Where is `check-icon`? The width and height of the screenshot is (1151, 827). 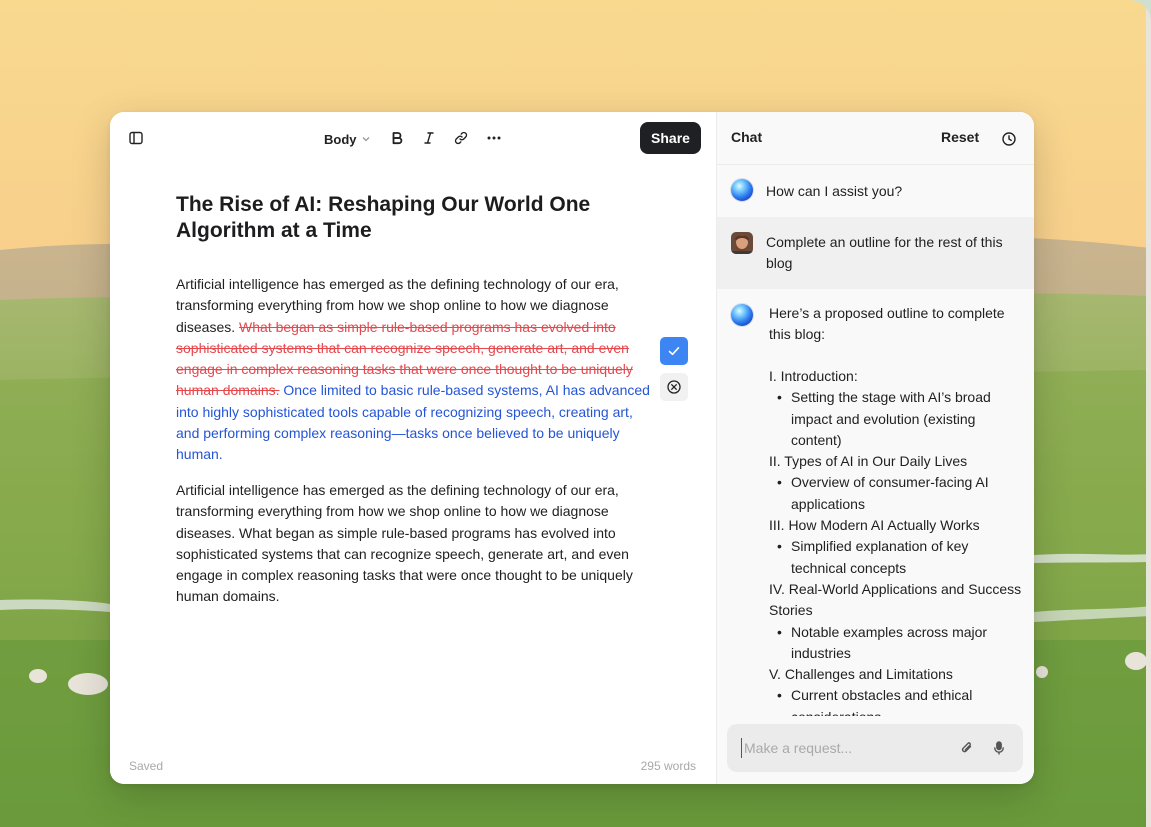
check-icon is located at coordinates (674, 351).